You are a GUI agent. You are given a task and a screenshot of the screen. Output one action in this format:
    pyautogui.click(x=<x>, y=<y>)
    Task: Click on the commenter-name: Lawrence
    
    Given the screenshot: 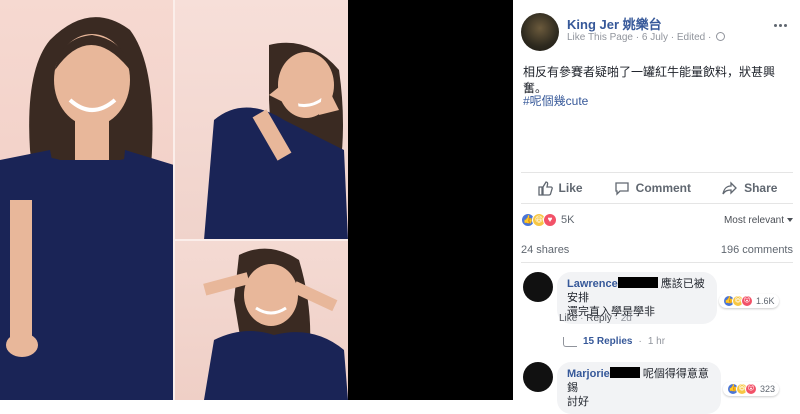 What is the action you would take?
    pyautogui.click(x=592, y=284)
    